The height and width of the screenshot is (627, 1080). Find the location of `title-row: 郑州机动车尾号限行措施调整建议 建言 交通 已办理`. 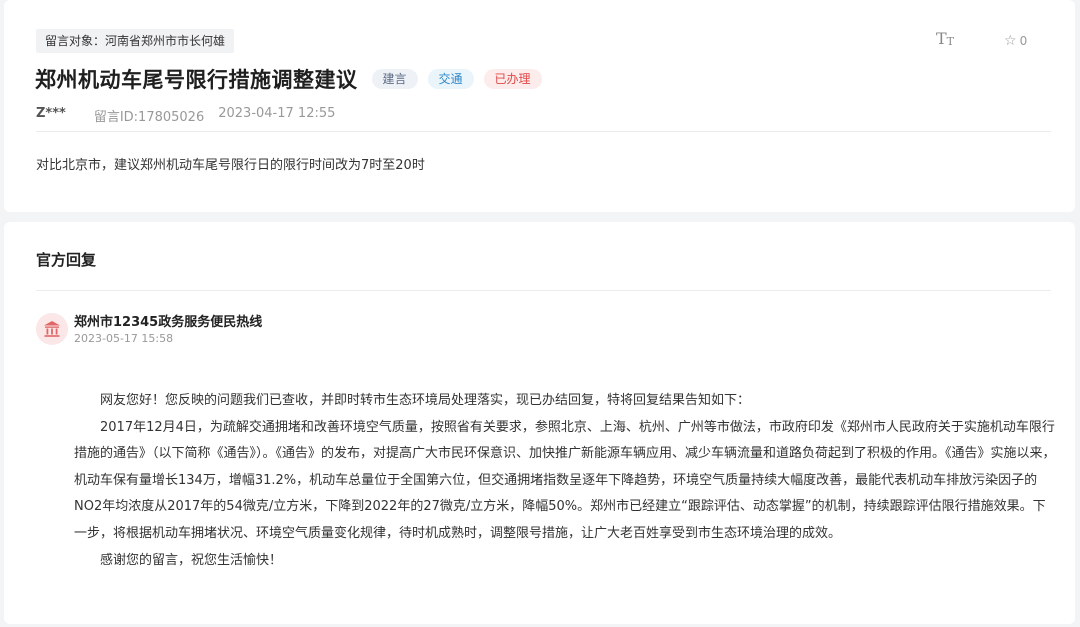

title-row: 郑州机动车尾号限行措施调整建议 建言 交通 已办理 is located at coordinates (288, 79).